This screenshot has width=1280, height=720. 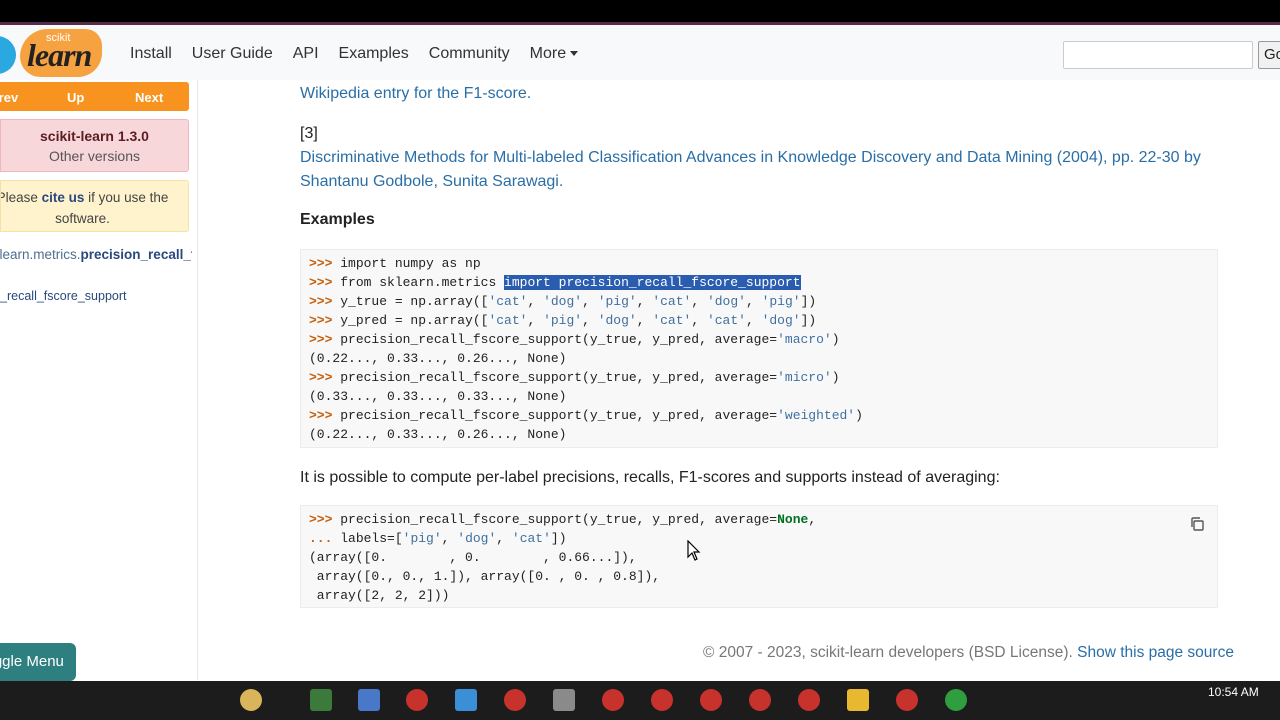 I want to click on toc-sub-entry: precision_recall_fscore_support, so click(x=95, y=296).